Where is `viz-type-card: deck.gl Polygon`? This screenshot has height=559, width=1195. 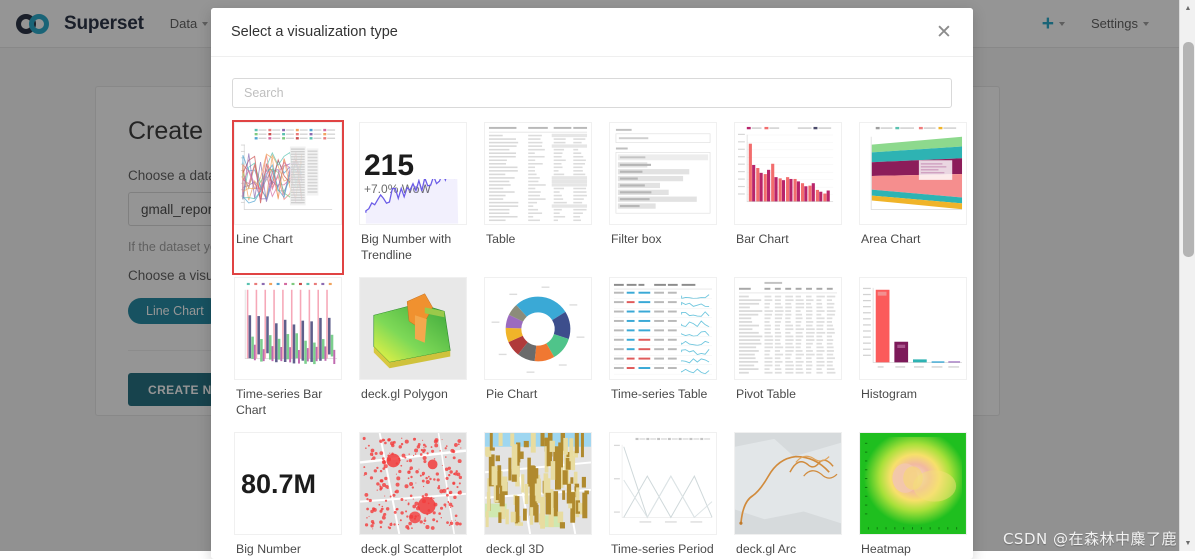
viz-type-card: deck.gl Polygon is located at coordinates (413, 352).